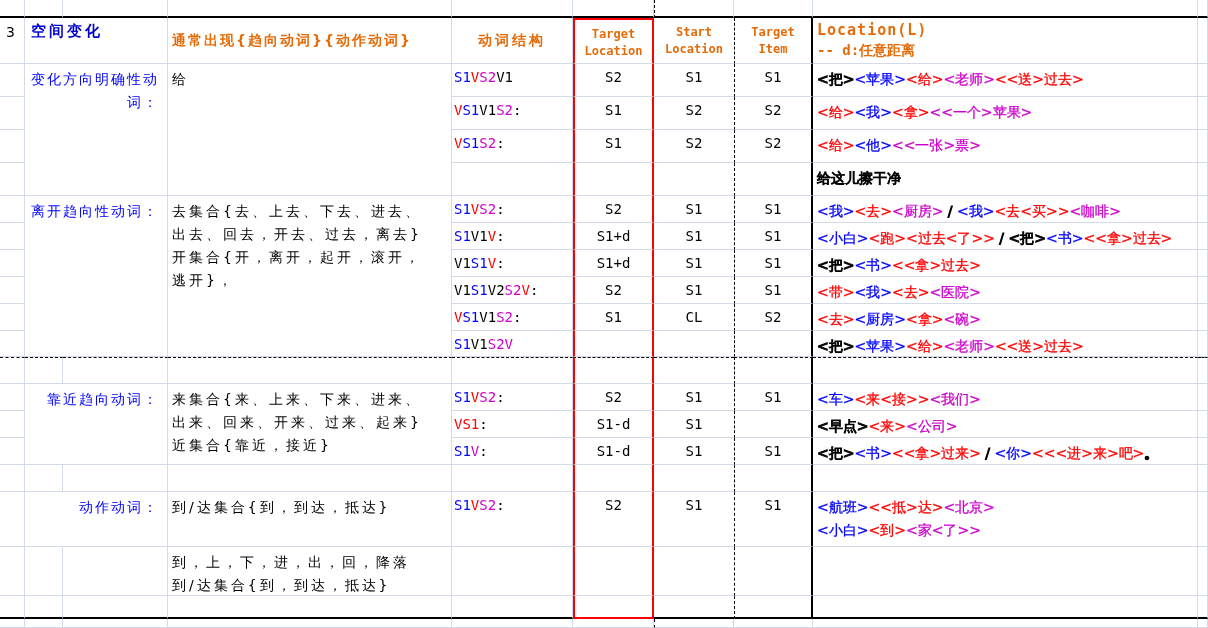 This screenshot has height=628, width=1208. I want to click on example-sentence: <我><去><厨房> / <我><去<买>><咖啡>, so click(969, 211).